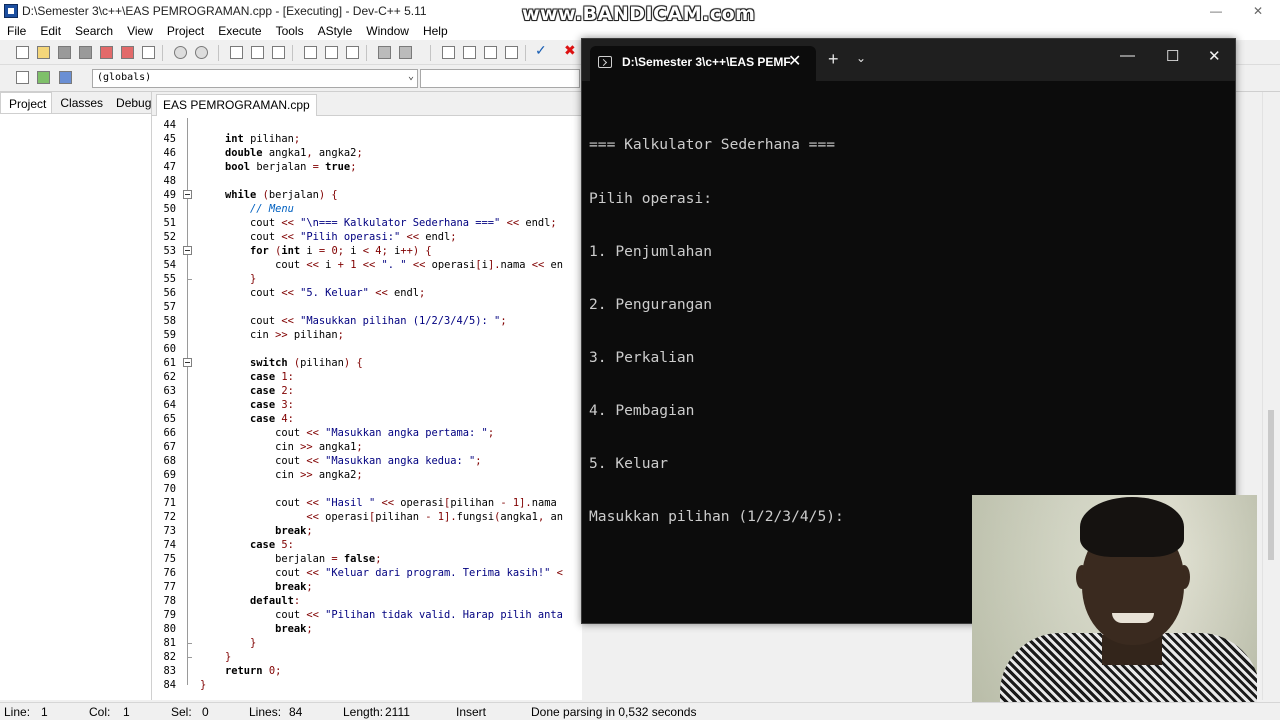  I want to click on menu-astyle: AStyle, so click(335, 31).